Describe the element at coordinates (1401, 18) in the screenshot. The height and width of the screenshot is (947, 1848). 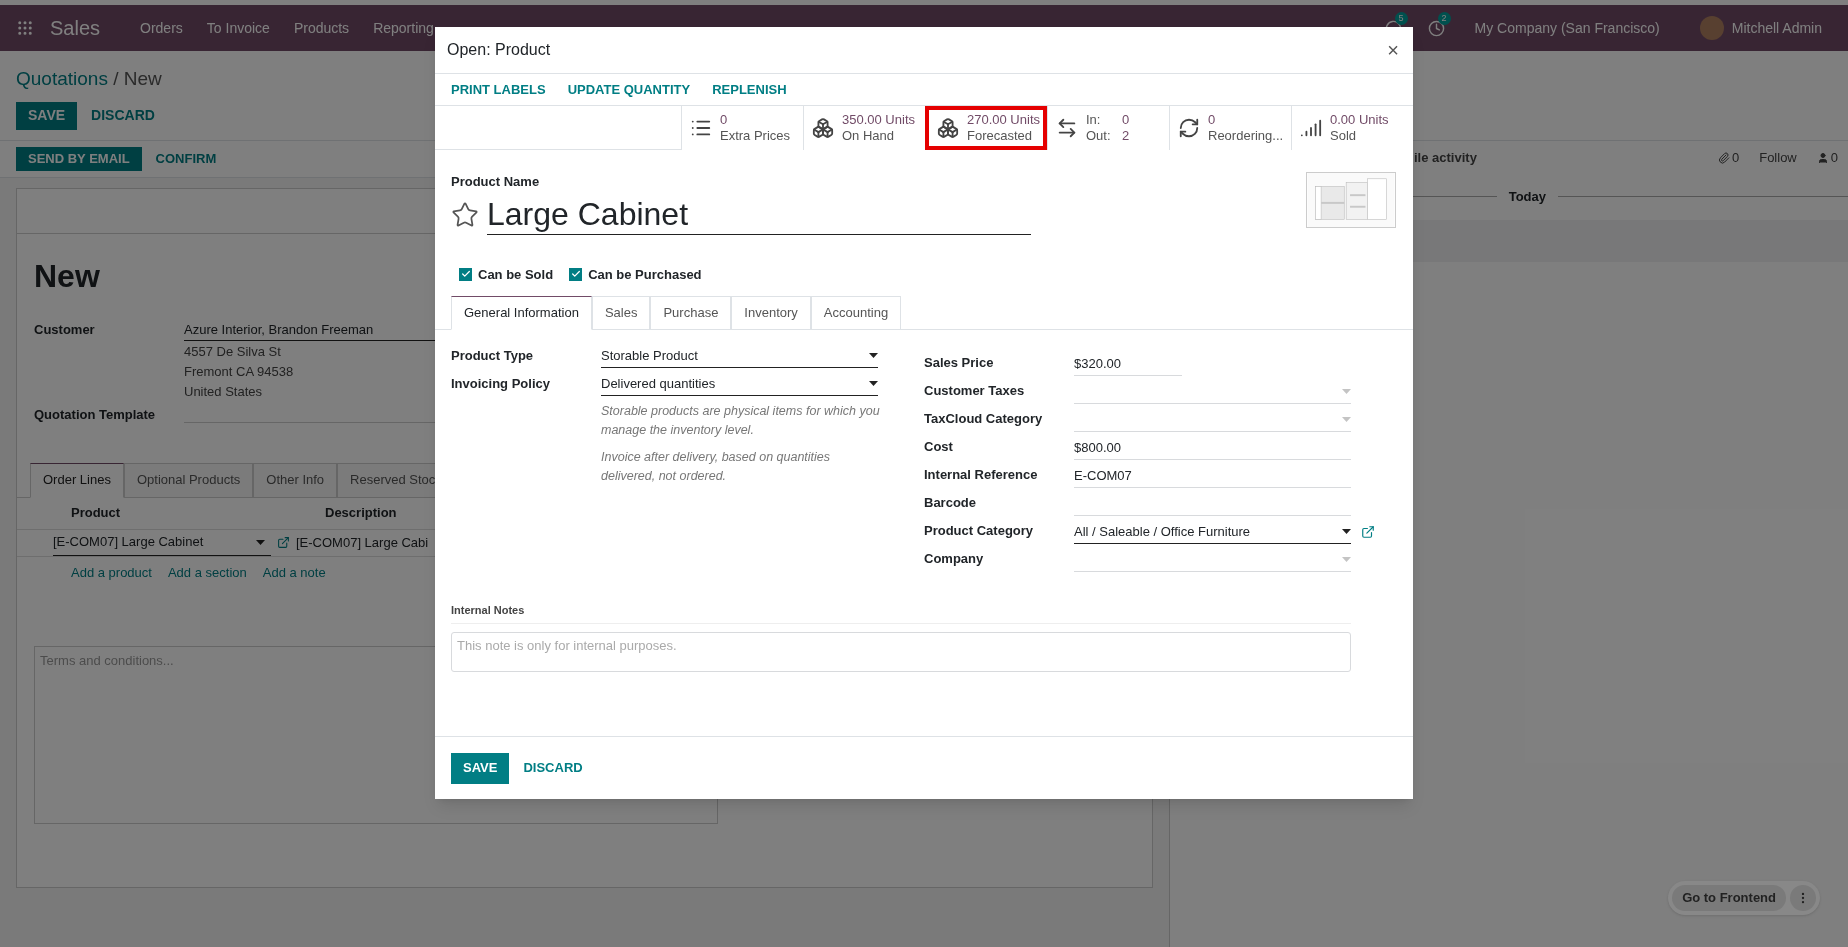
I see `badge: 5` at that location.